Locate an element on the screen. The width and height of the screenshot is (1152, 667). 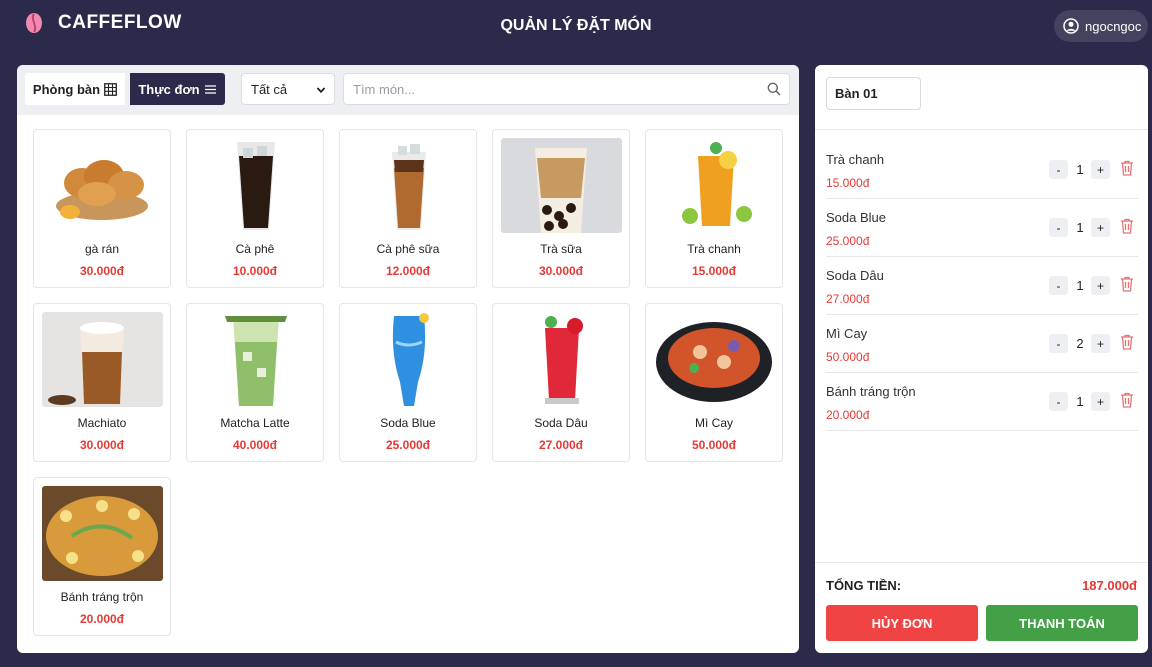
user-circle-icon is located at coordinates (1071, 26).